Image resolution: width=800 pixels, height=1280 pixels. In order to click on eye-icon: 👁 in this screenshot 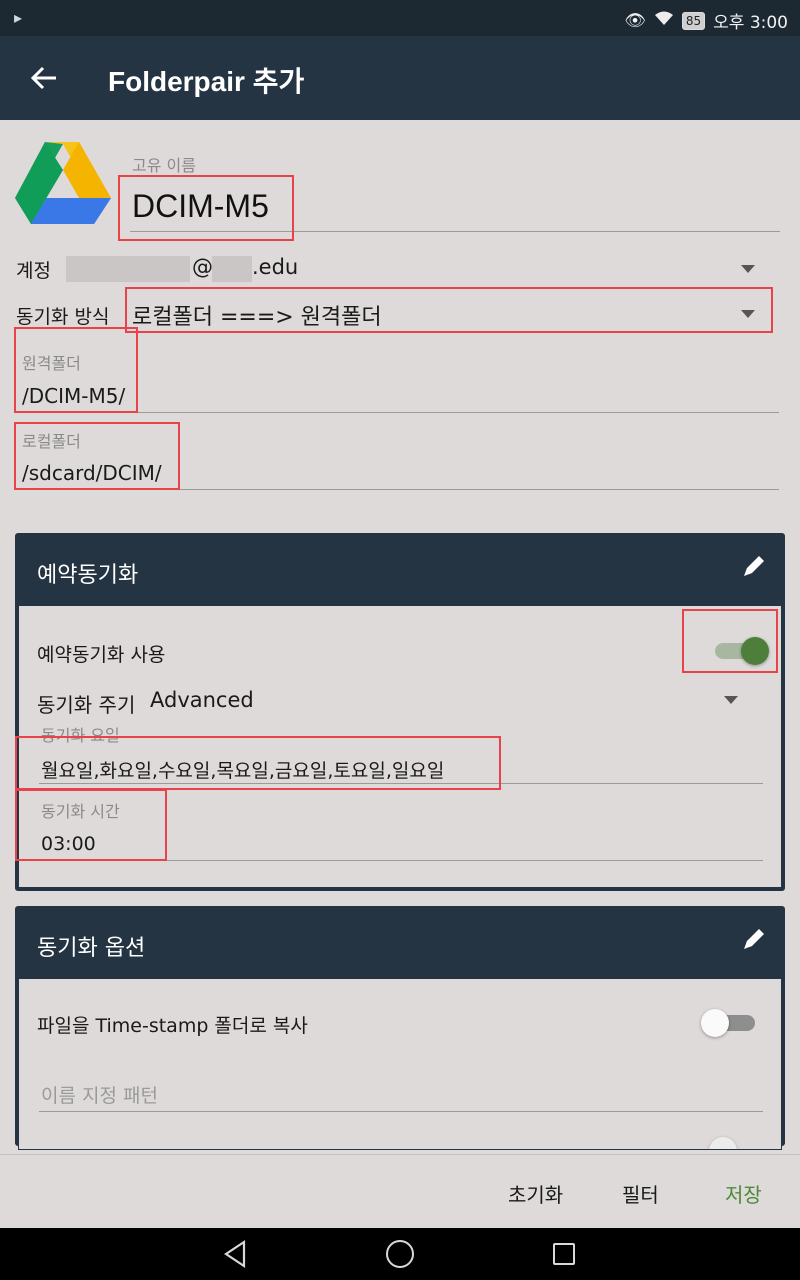, I will do `click(635, 20)`.